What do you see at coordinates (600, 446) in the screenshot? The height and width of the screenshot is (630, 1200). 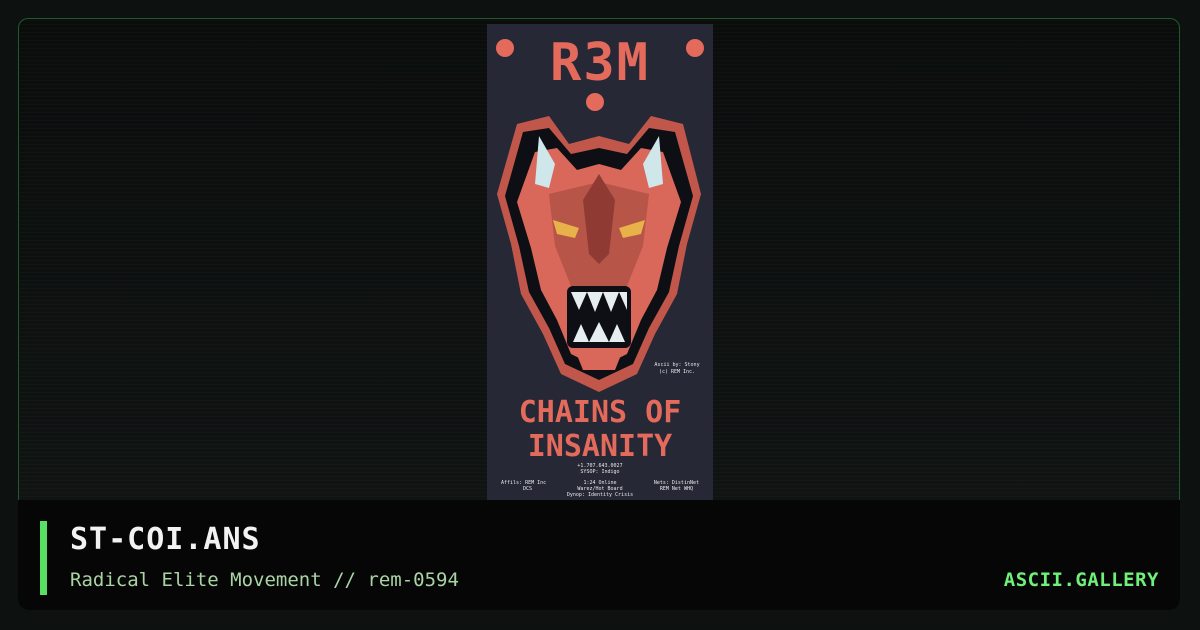 I see `headline-line-2: INSANITY` at bounding box center [600, 446].